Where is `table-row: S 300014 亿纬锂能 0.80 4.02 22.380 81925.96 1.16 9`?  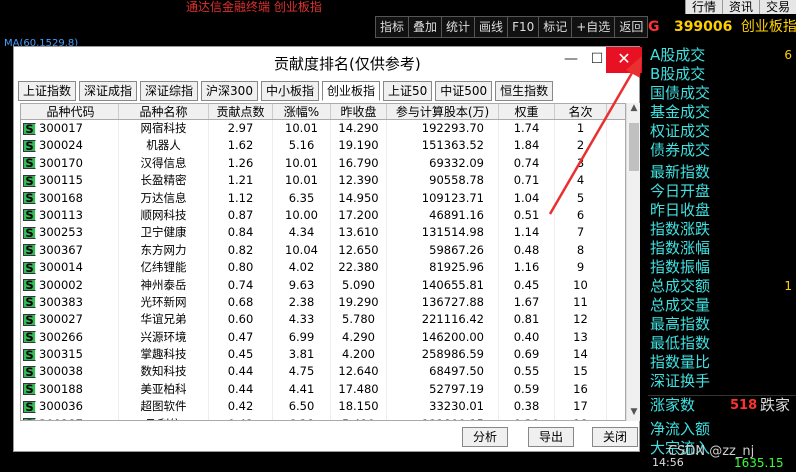 table-row: S 300014 亿纬锂能 0.80 4.02 22.380 81925.96 1.16 9 is located at coordinates (323, 268).